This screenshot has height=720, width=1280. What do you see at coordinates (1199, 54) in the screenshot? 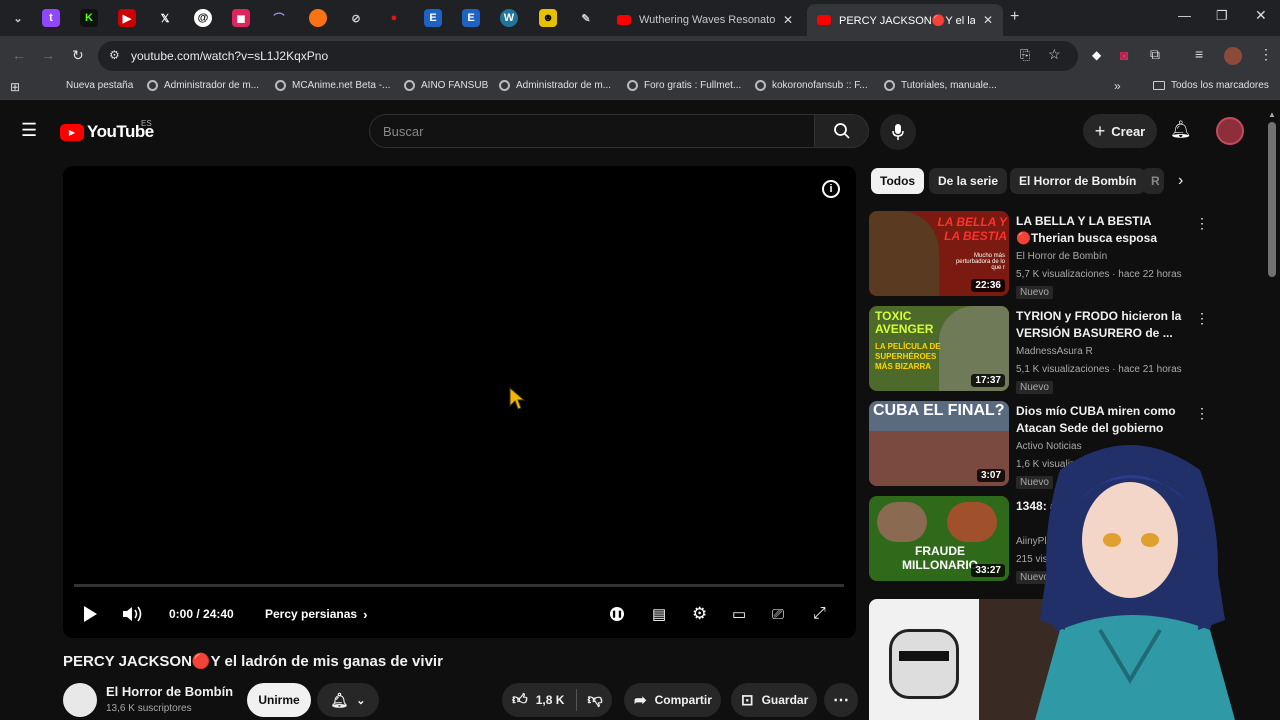
I see `media-control-icon: ≡` at bounding box center [1199, 54].